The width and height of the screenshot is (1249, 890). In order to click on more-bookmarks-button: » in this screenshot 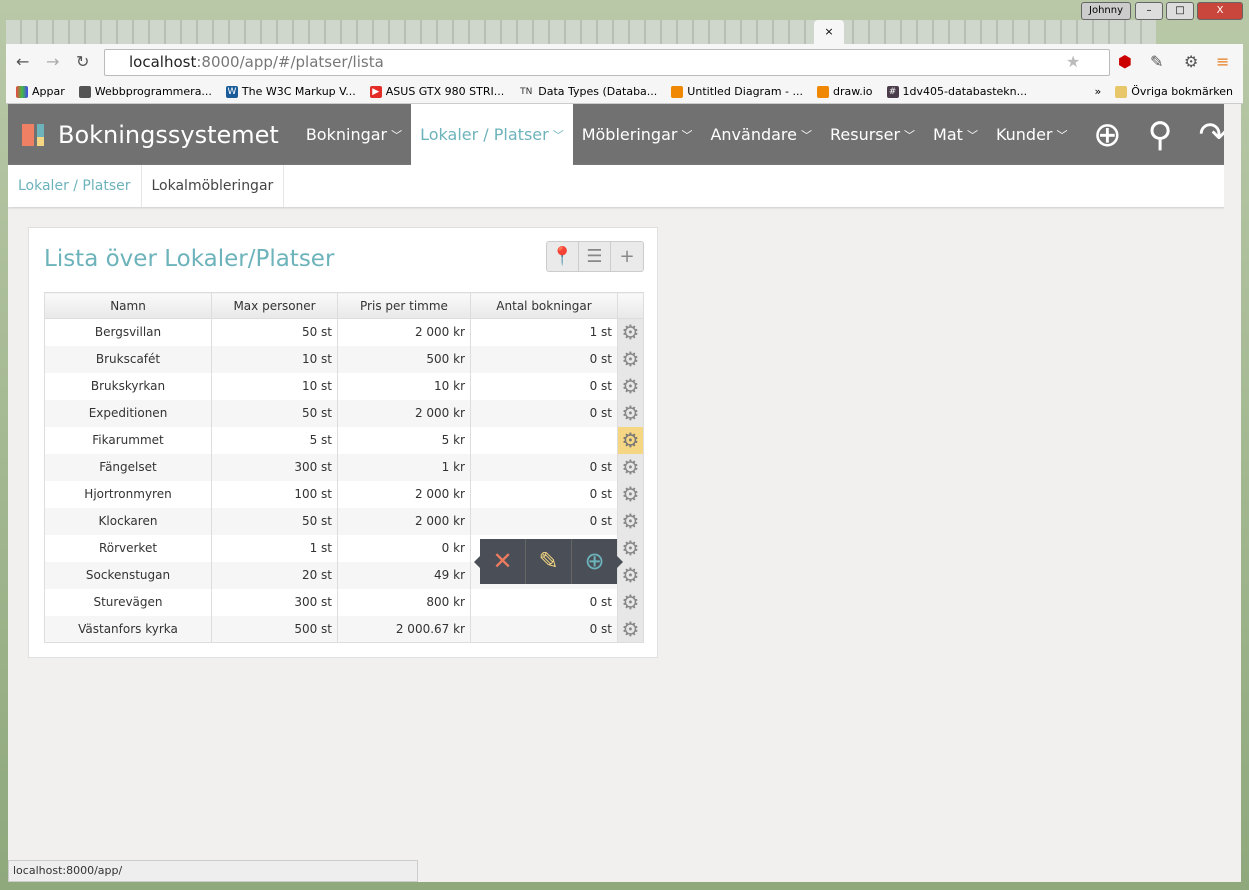, I will do `click(1098, 91)`.